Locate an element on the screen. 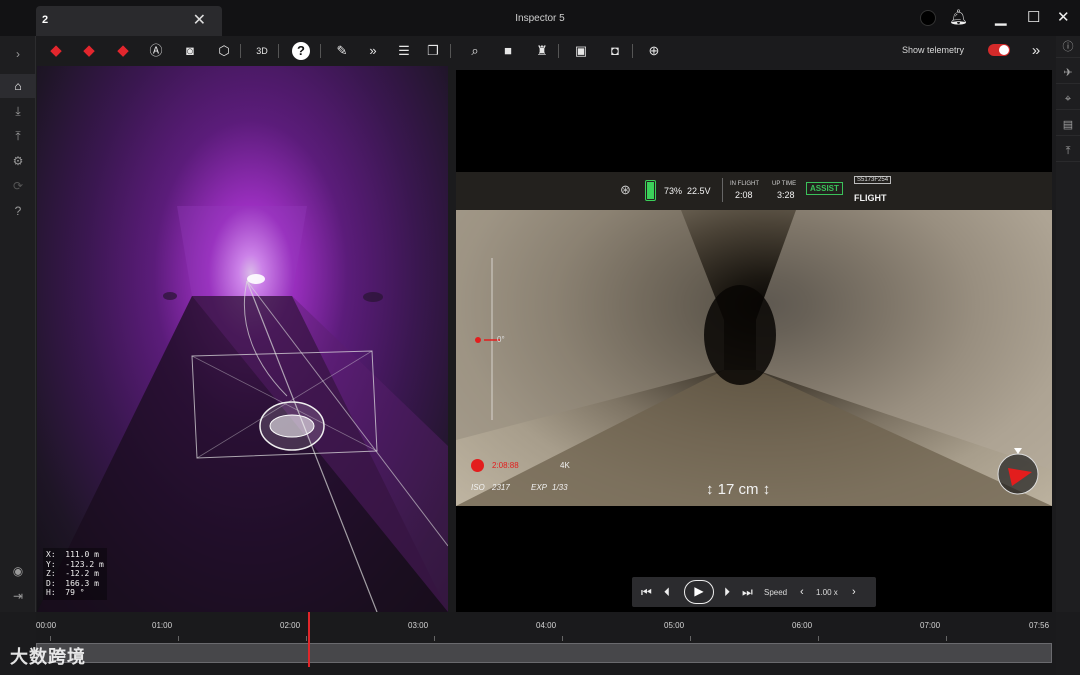 This screenshot has width=1080, height=675. account-icon: ◉ is located at coordinates (18, 571).